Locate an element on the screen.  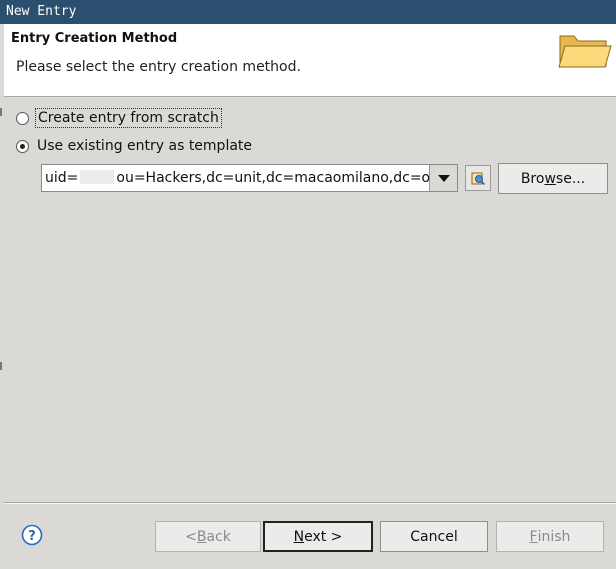
window-title: New Entry is located at coordinates (41, 11).